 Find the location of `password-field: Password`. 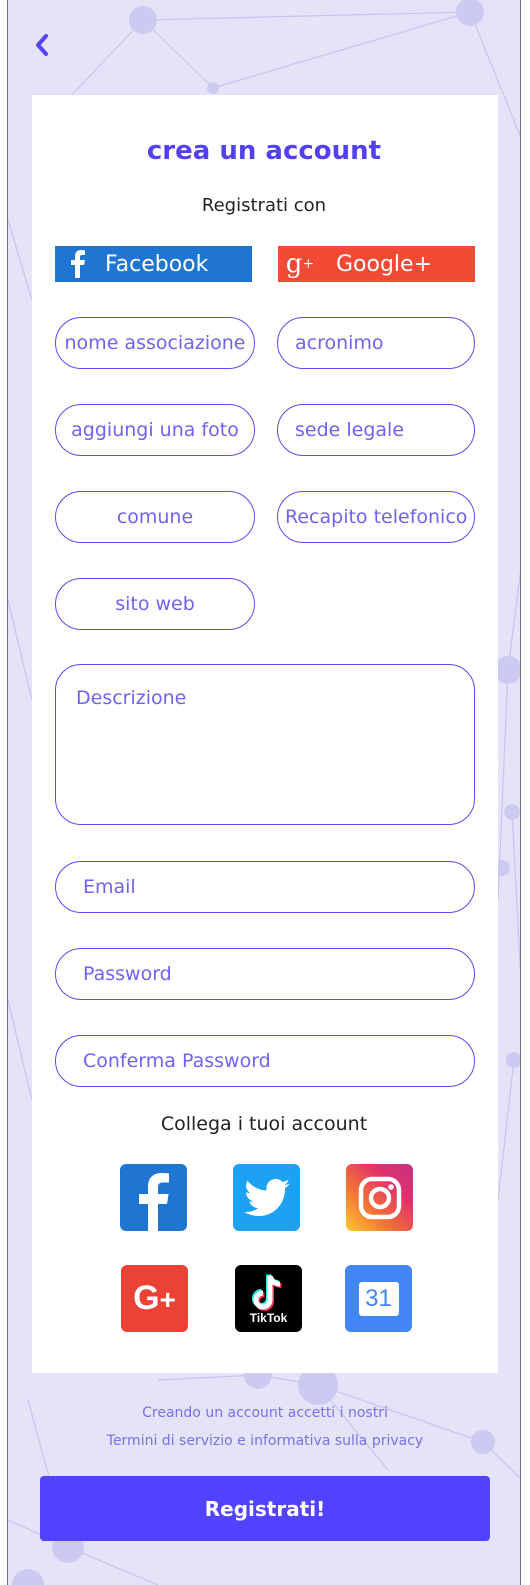

password-field: Password is located at coordinates (265, 974).